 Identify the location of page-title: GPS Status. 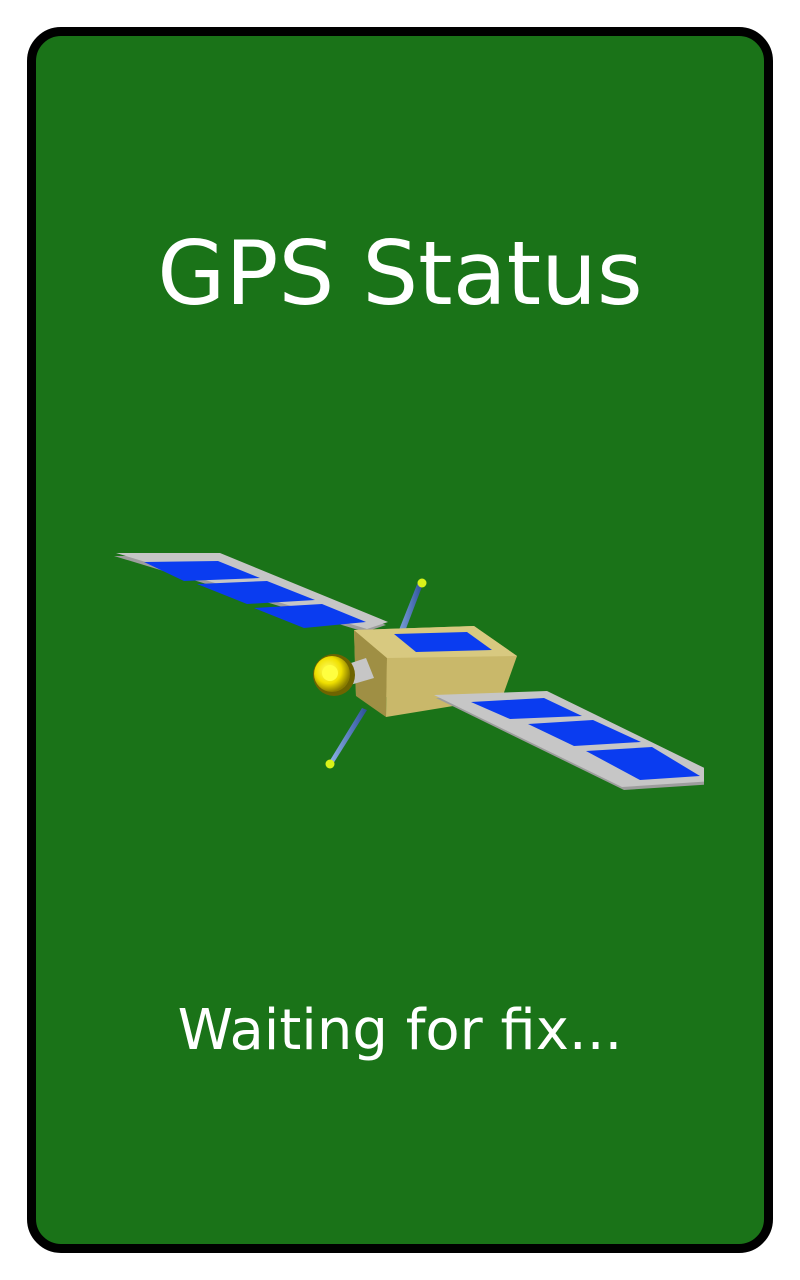
(400, 273).